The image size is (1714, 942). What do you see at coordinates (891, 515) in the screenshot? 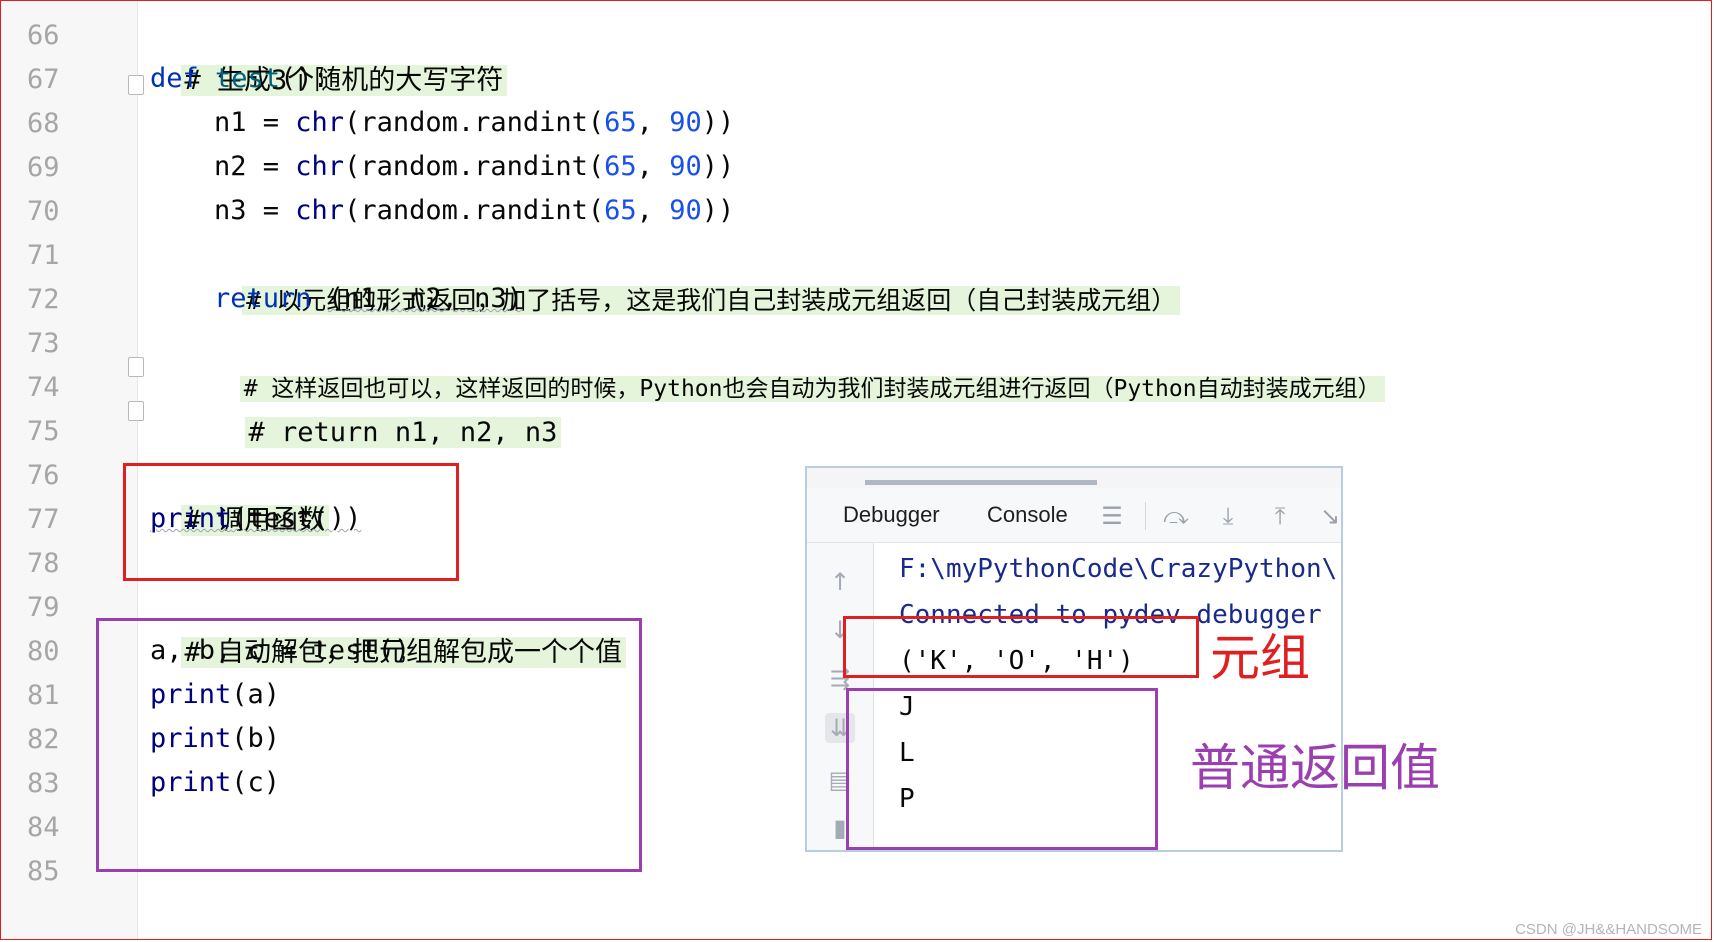
I see `tab-debugger: Debugger` at bounding box center [891, 515].